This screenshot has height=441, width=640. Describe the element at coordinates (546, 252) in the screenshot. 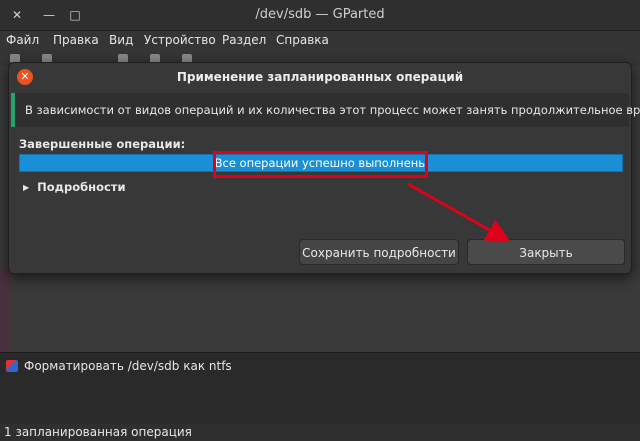

I see `close-button: Закрыть` at that location.